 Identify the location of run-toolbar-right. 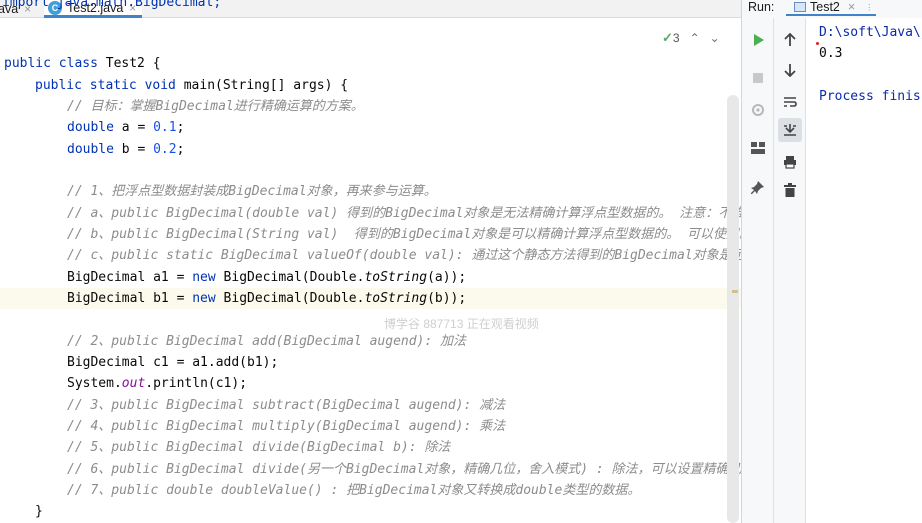
(790, 270).